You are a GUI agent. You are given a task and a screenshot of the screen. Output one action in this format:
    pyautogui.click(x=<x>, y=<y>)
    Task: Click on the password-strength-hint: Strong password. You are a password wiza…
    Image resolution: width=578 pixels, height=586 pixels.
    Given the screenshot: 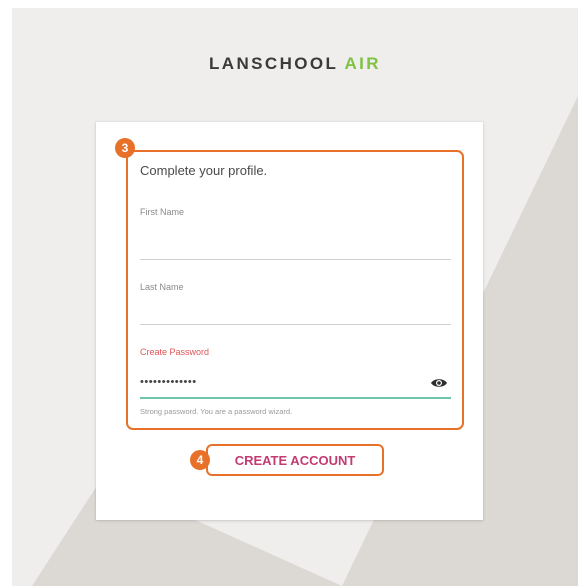 What is the action you would take?
    pyautogui.click(x=216, y=411)
    